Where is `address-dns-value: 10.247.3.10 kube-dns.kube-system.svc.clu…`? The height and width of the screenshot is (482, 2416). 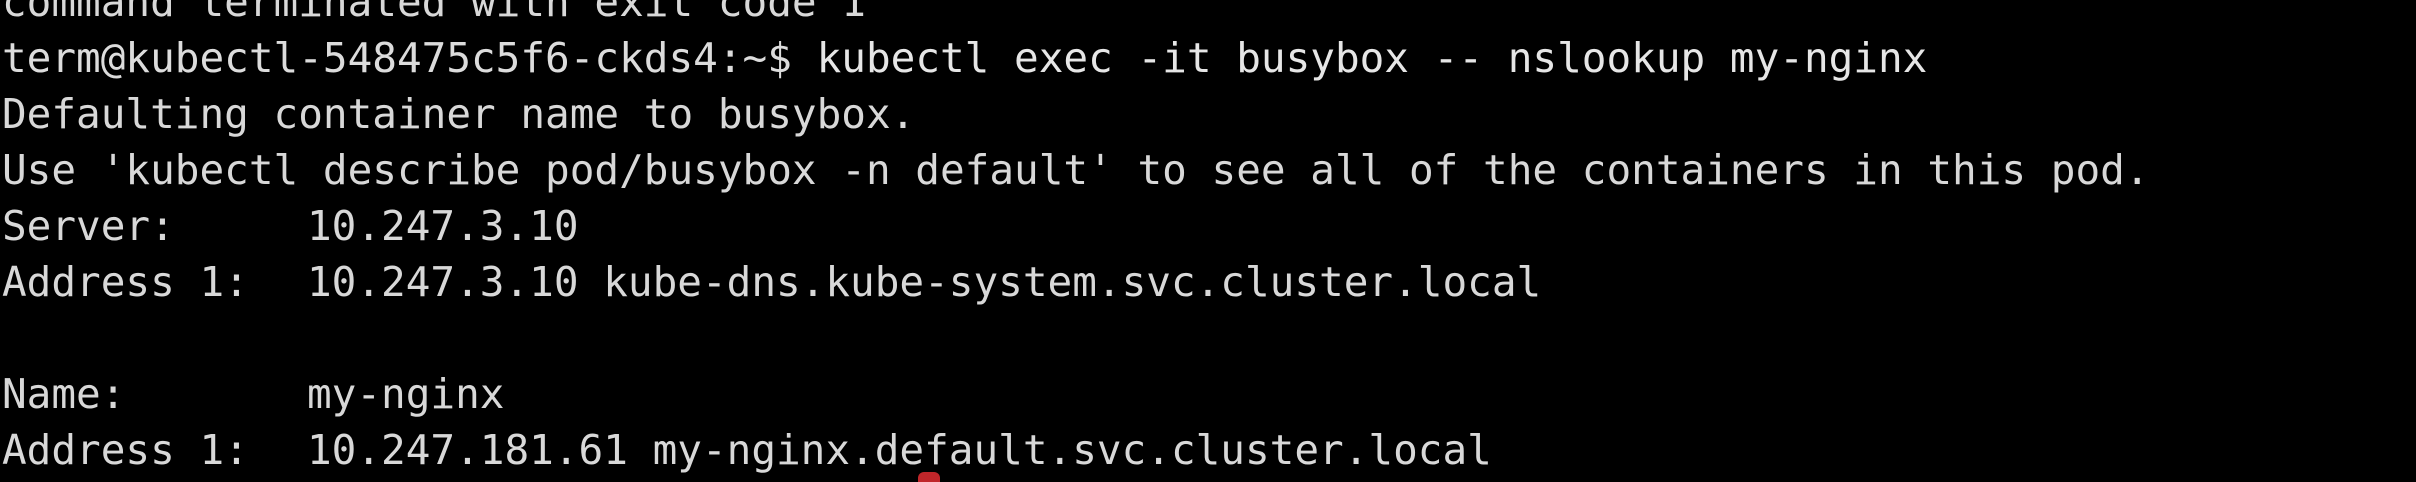
address-dns-value: 10.247.3.10 kube-dns.kube-system.svc.clu… is located at coordinates (924, 282).